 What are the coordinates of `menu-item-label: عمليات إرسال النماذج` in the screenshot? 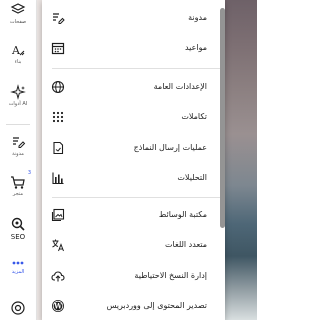 It's located at (170, 147).